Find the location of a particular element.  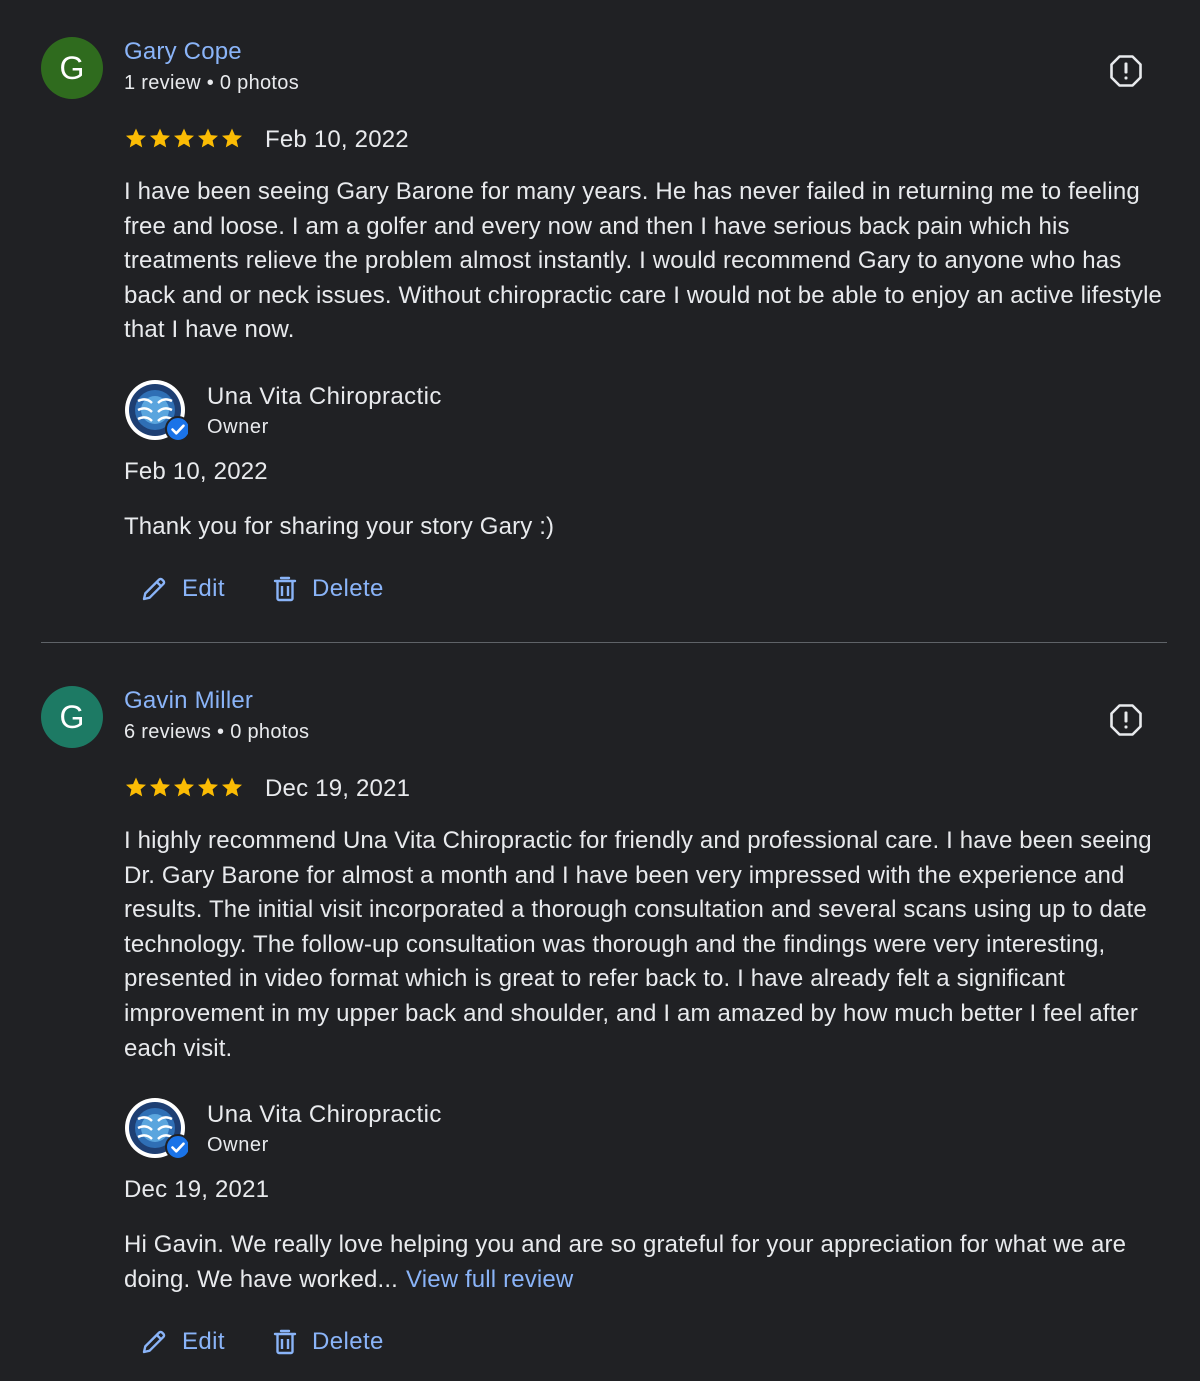

reviewer-name-link: Gary Cope is located at coordinates (183, 52).